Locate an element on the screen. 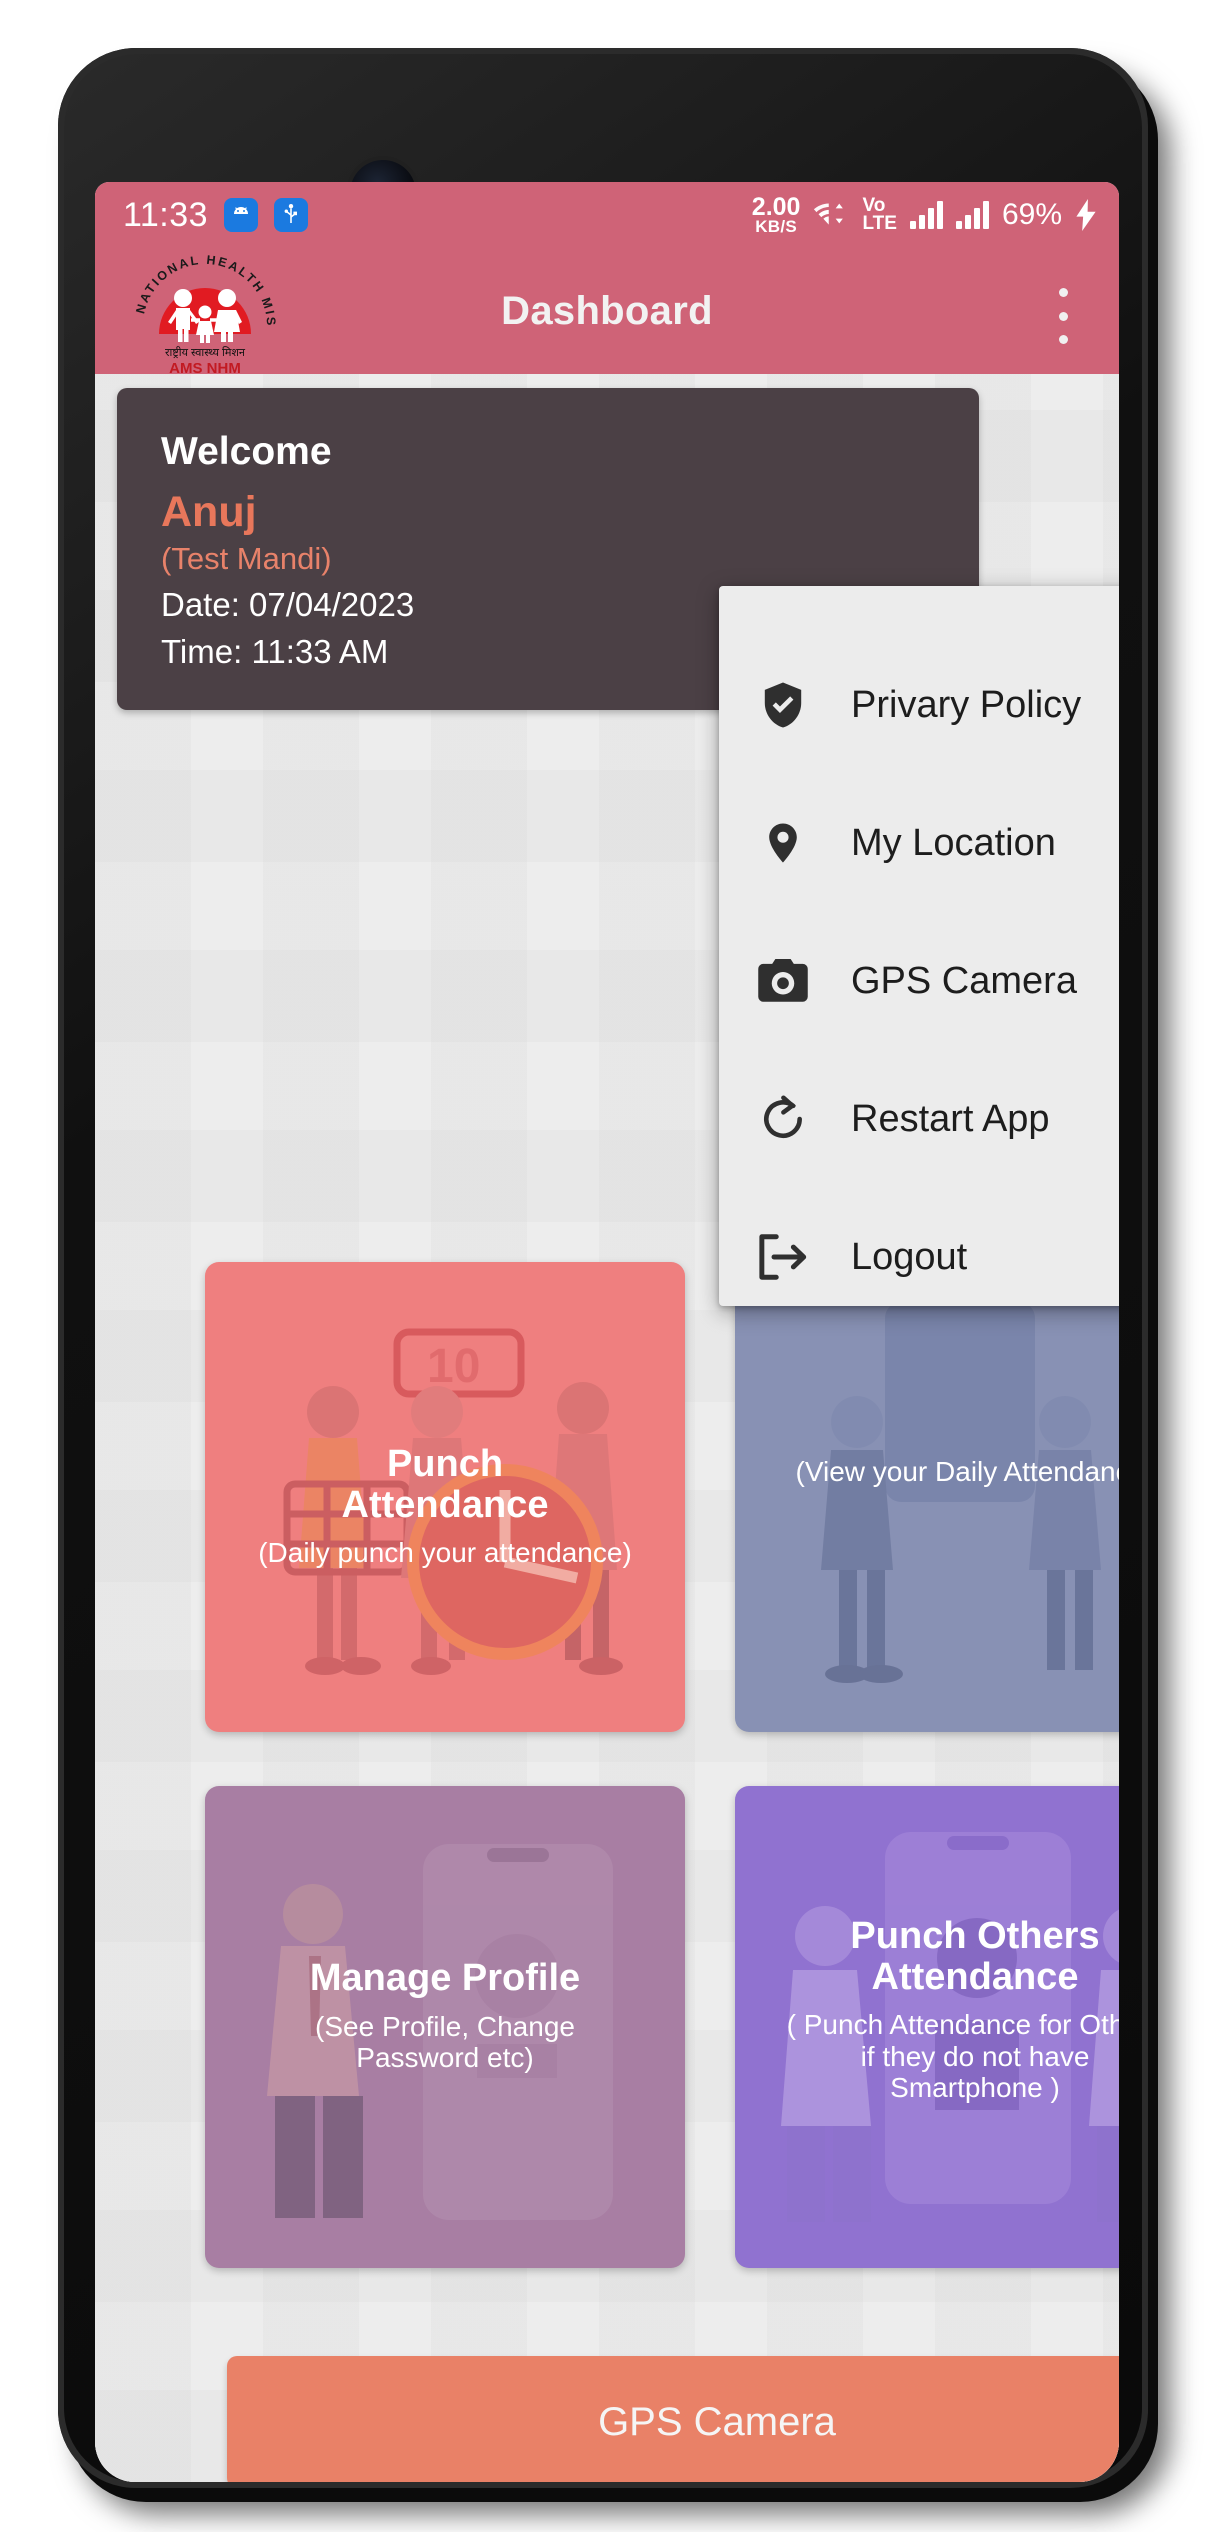 The image size is (1224, 2532). tile-manage-profile-subtitle: (See Profile, Change Password etc) is located at coordinates (445, 2042).